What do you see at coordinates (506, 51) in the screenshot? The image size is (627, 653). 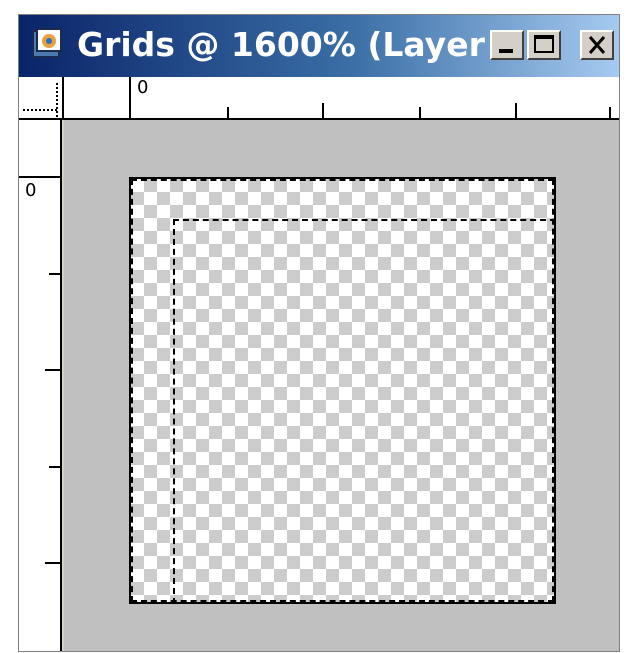 I see `minimize-icon` at bounding box center [506, 51].